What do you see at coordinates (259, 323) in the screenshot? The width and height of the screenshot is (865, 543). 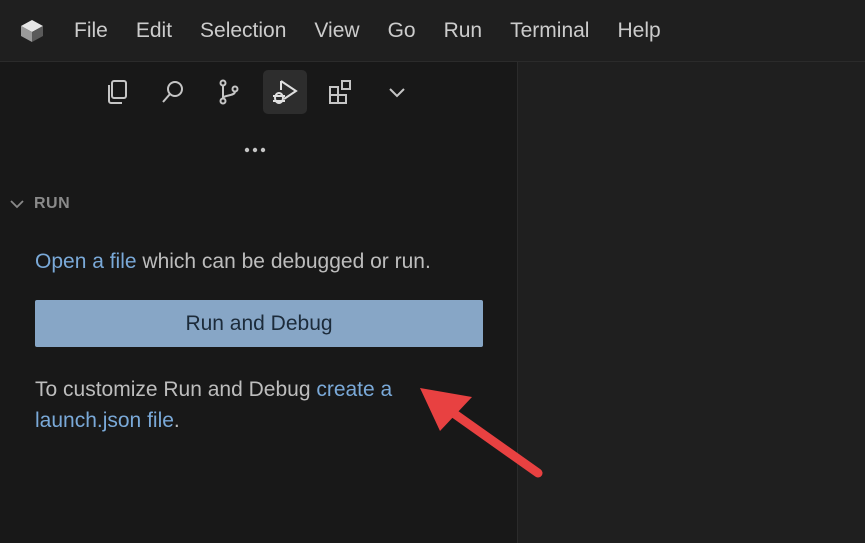 I see `run-and-debug-button: Run and Debug` at bounding box center [259, 323].